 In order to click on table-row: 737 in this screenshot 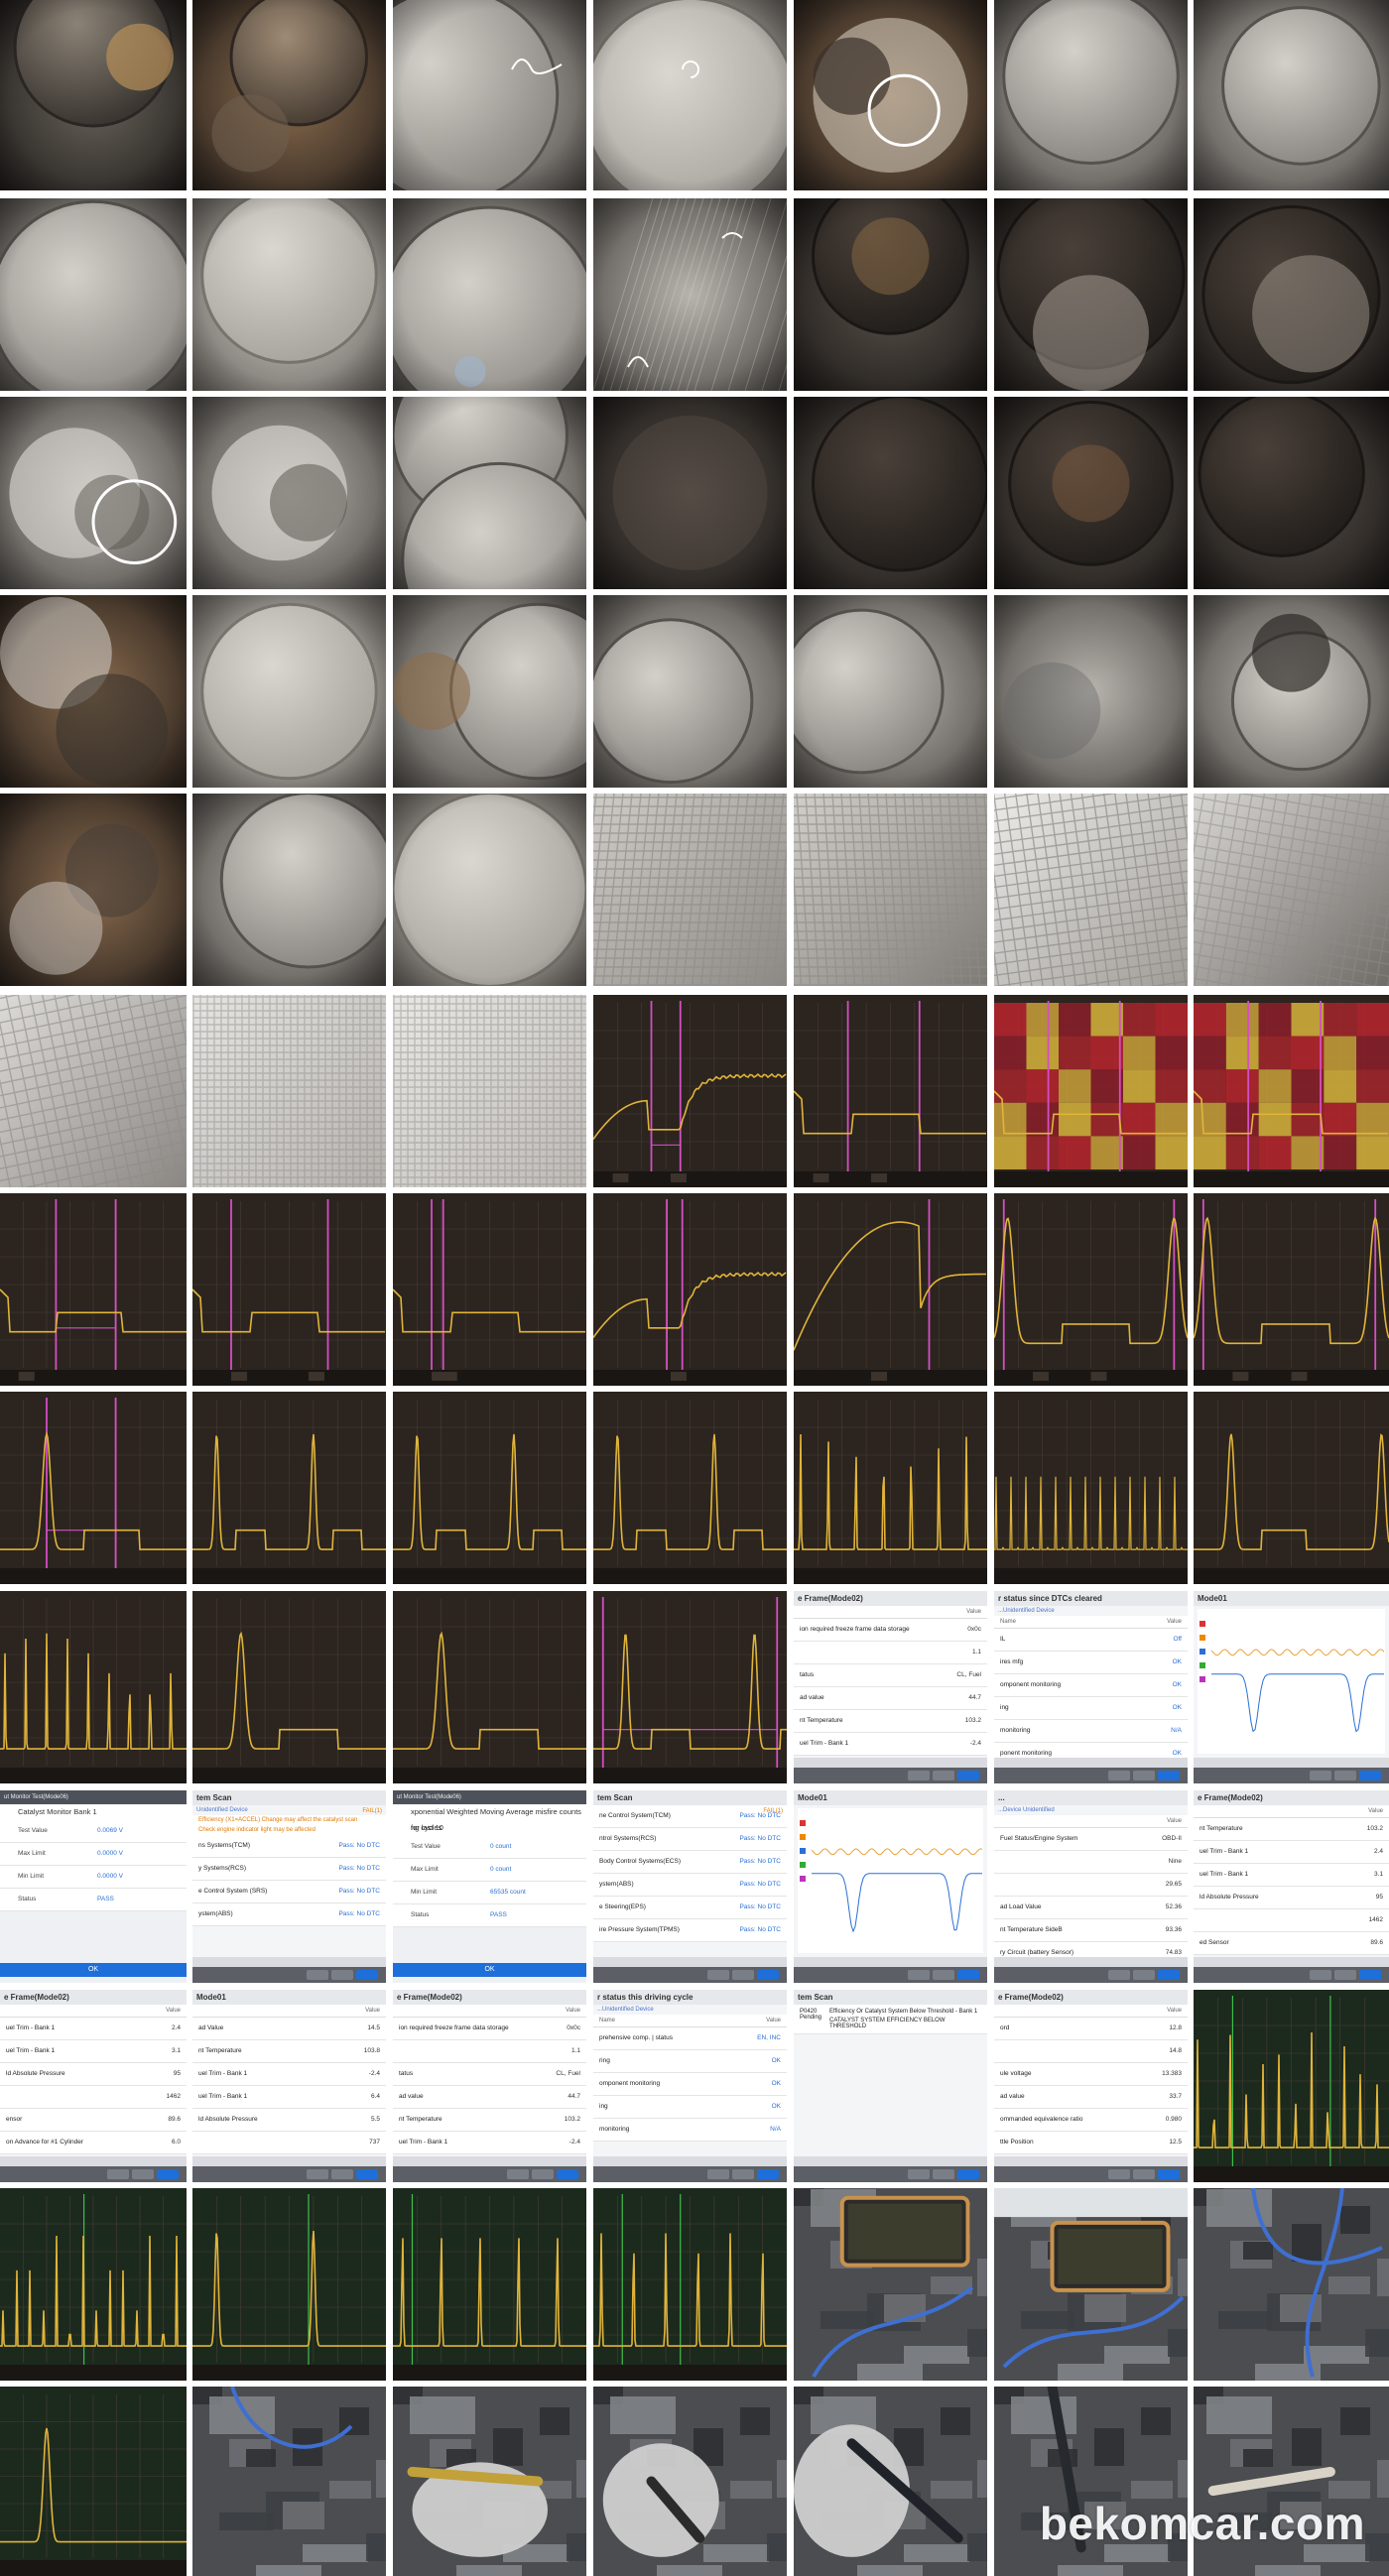, I will do `click(289, 2143)`.